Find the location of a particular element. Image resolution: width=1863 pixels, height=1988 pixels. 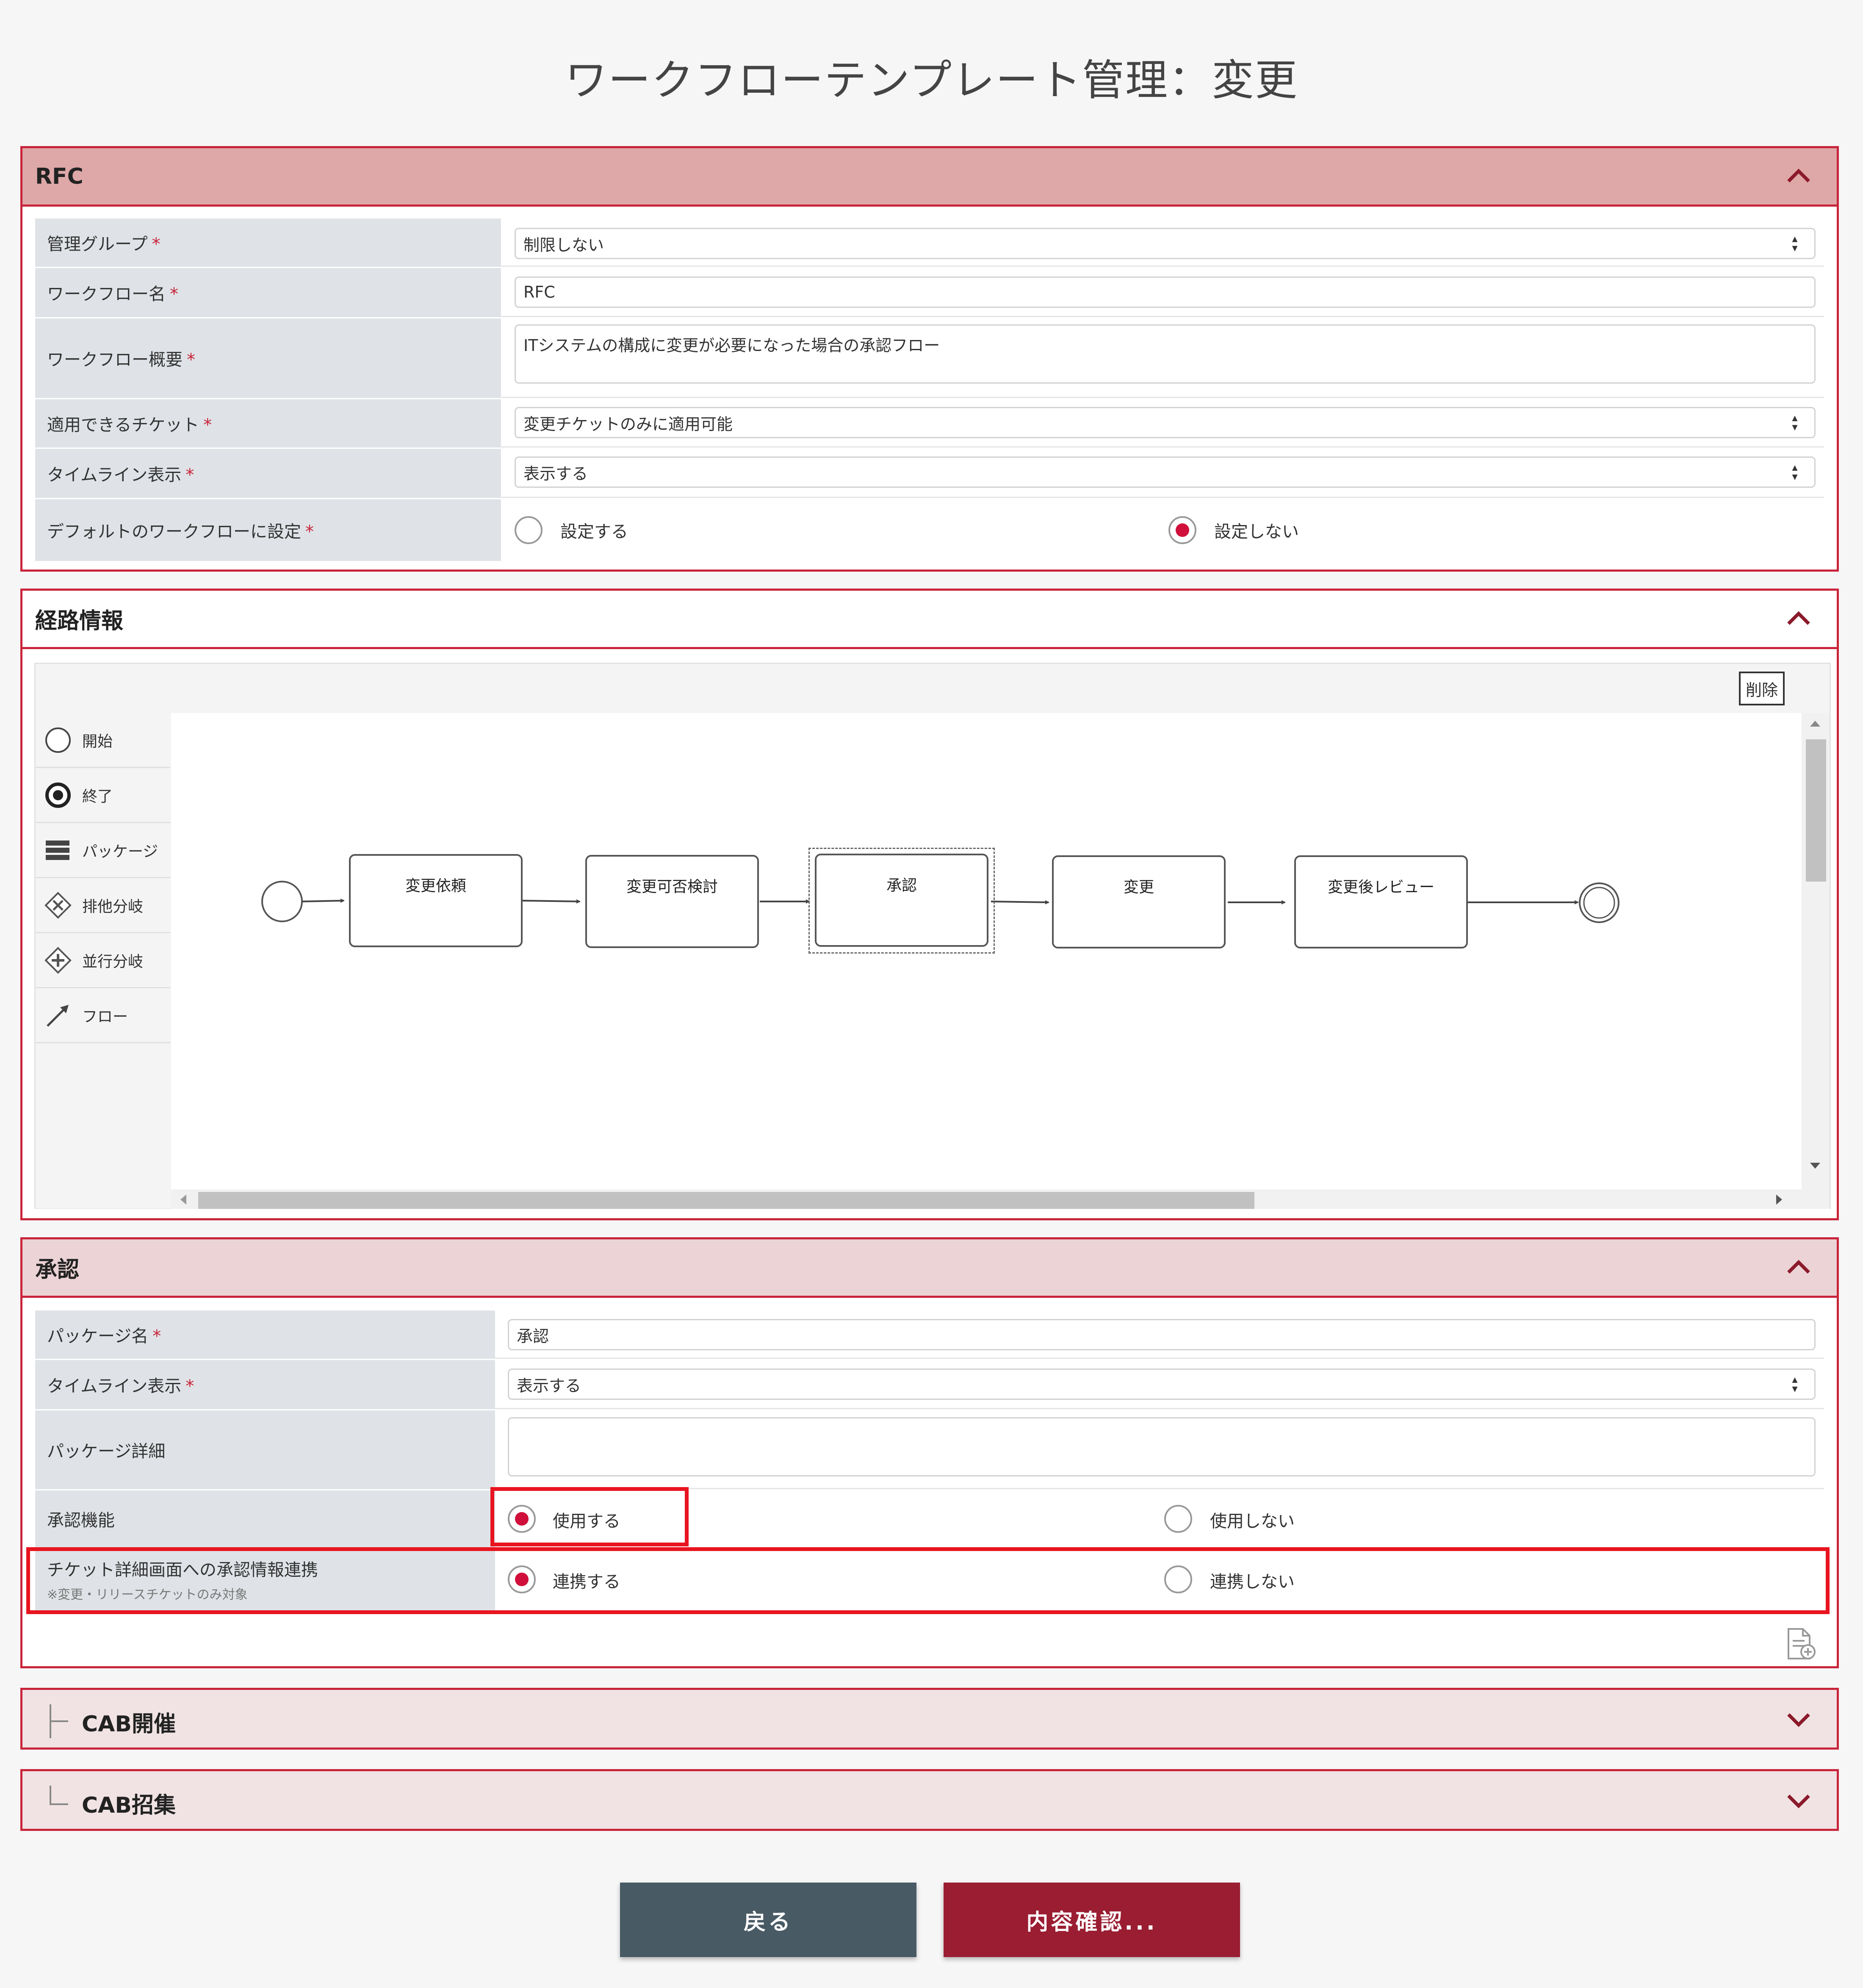

cab-hold-panel: CAB開催 is located at coordinates (929, 1719).